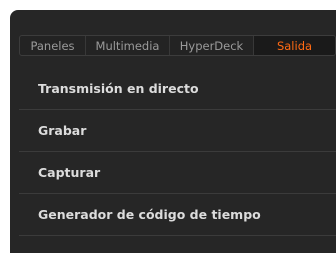 Image resolution: width=336 pixels, height=253 pixels. I want to click on tab-bar: Paneles Multimedia HyperDeck Salida, so click(177, 45).